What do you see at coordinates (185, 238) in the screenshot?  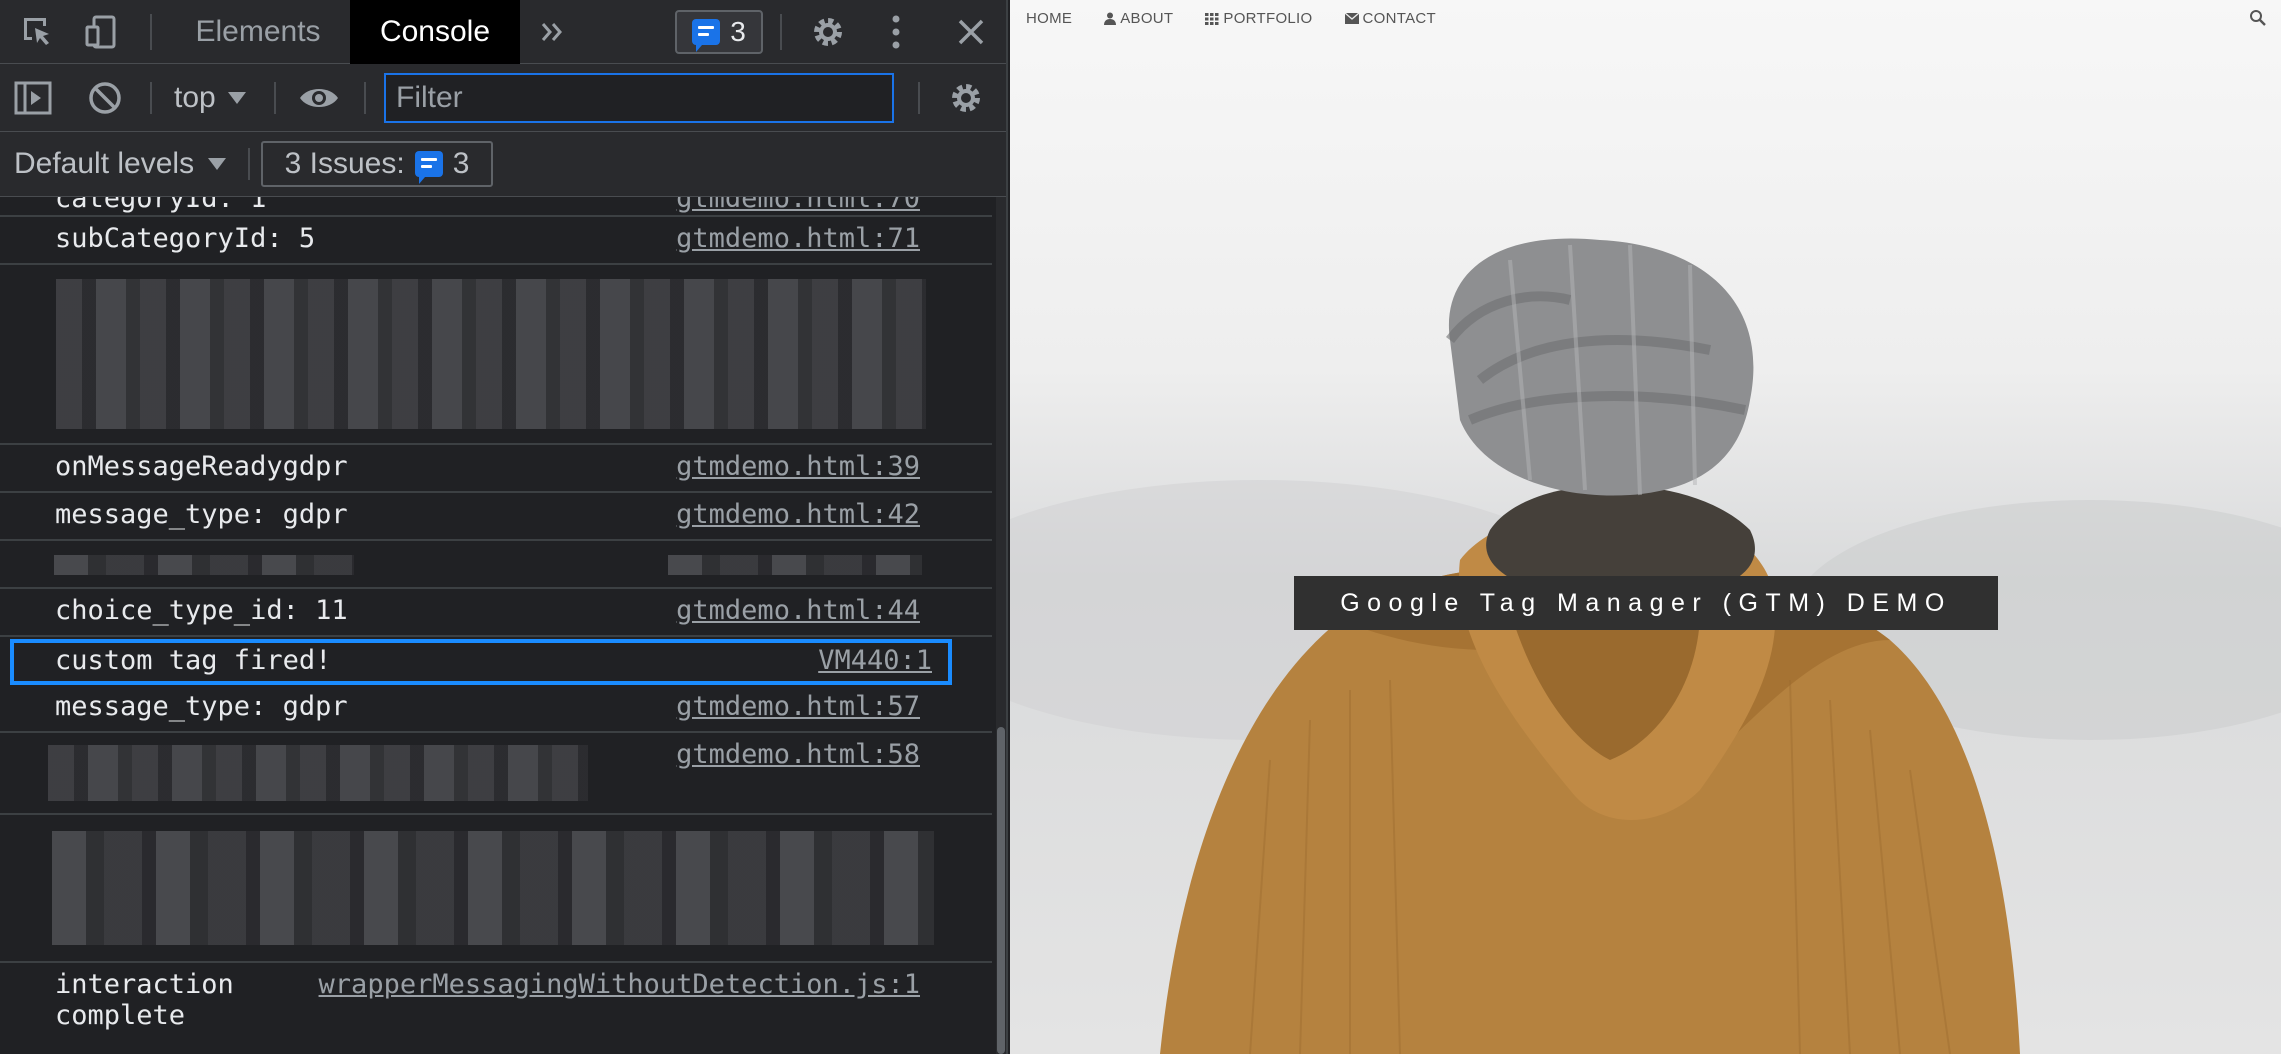 I see `console-message: subCategoryId: 5` at bounding box center [185, 238].